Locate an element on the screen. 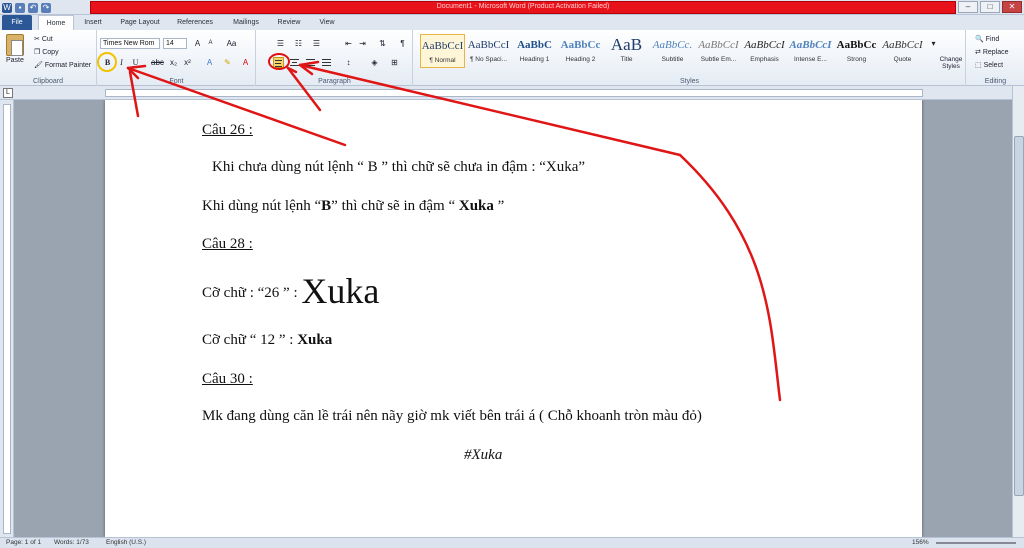 The width and height of the screenshot is (1024, 548). styles-scroll-icon: ▾ is located at coordinates (933, 43).